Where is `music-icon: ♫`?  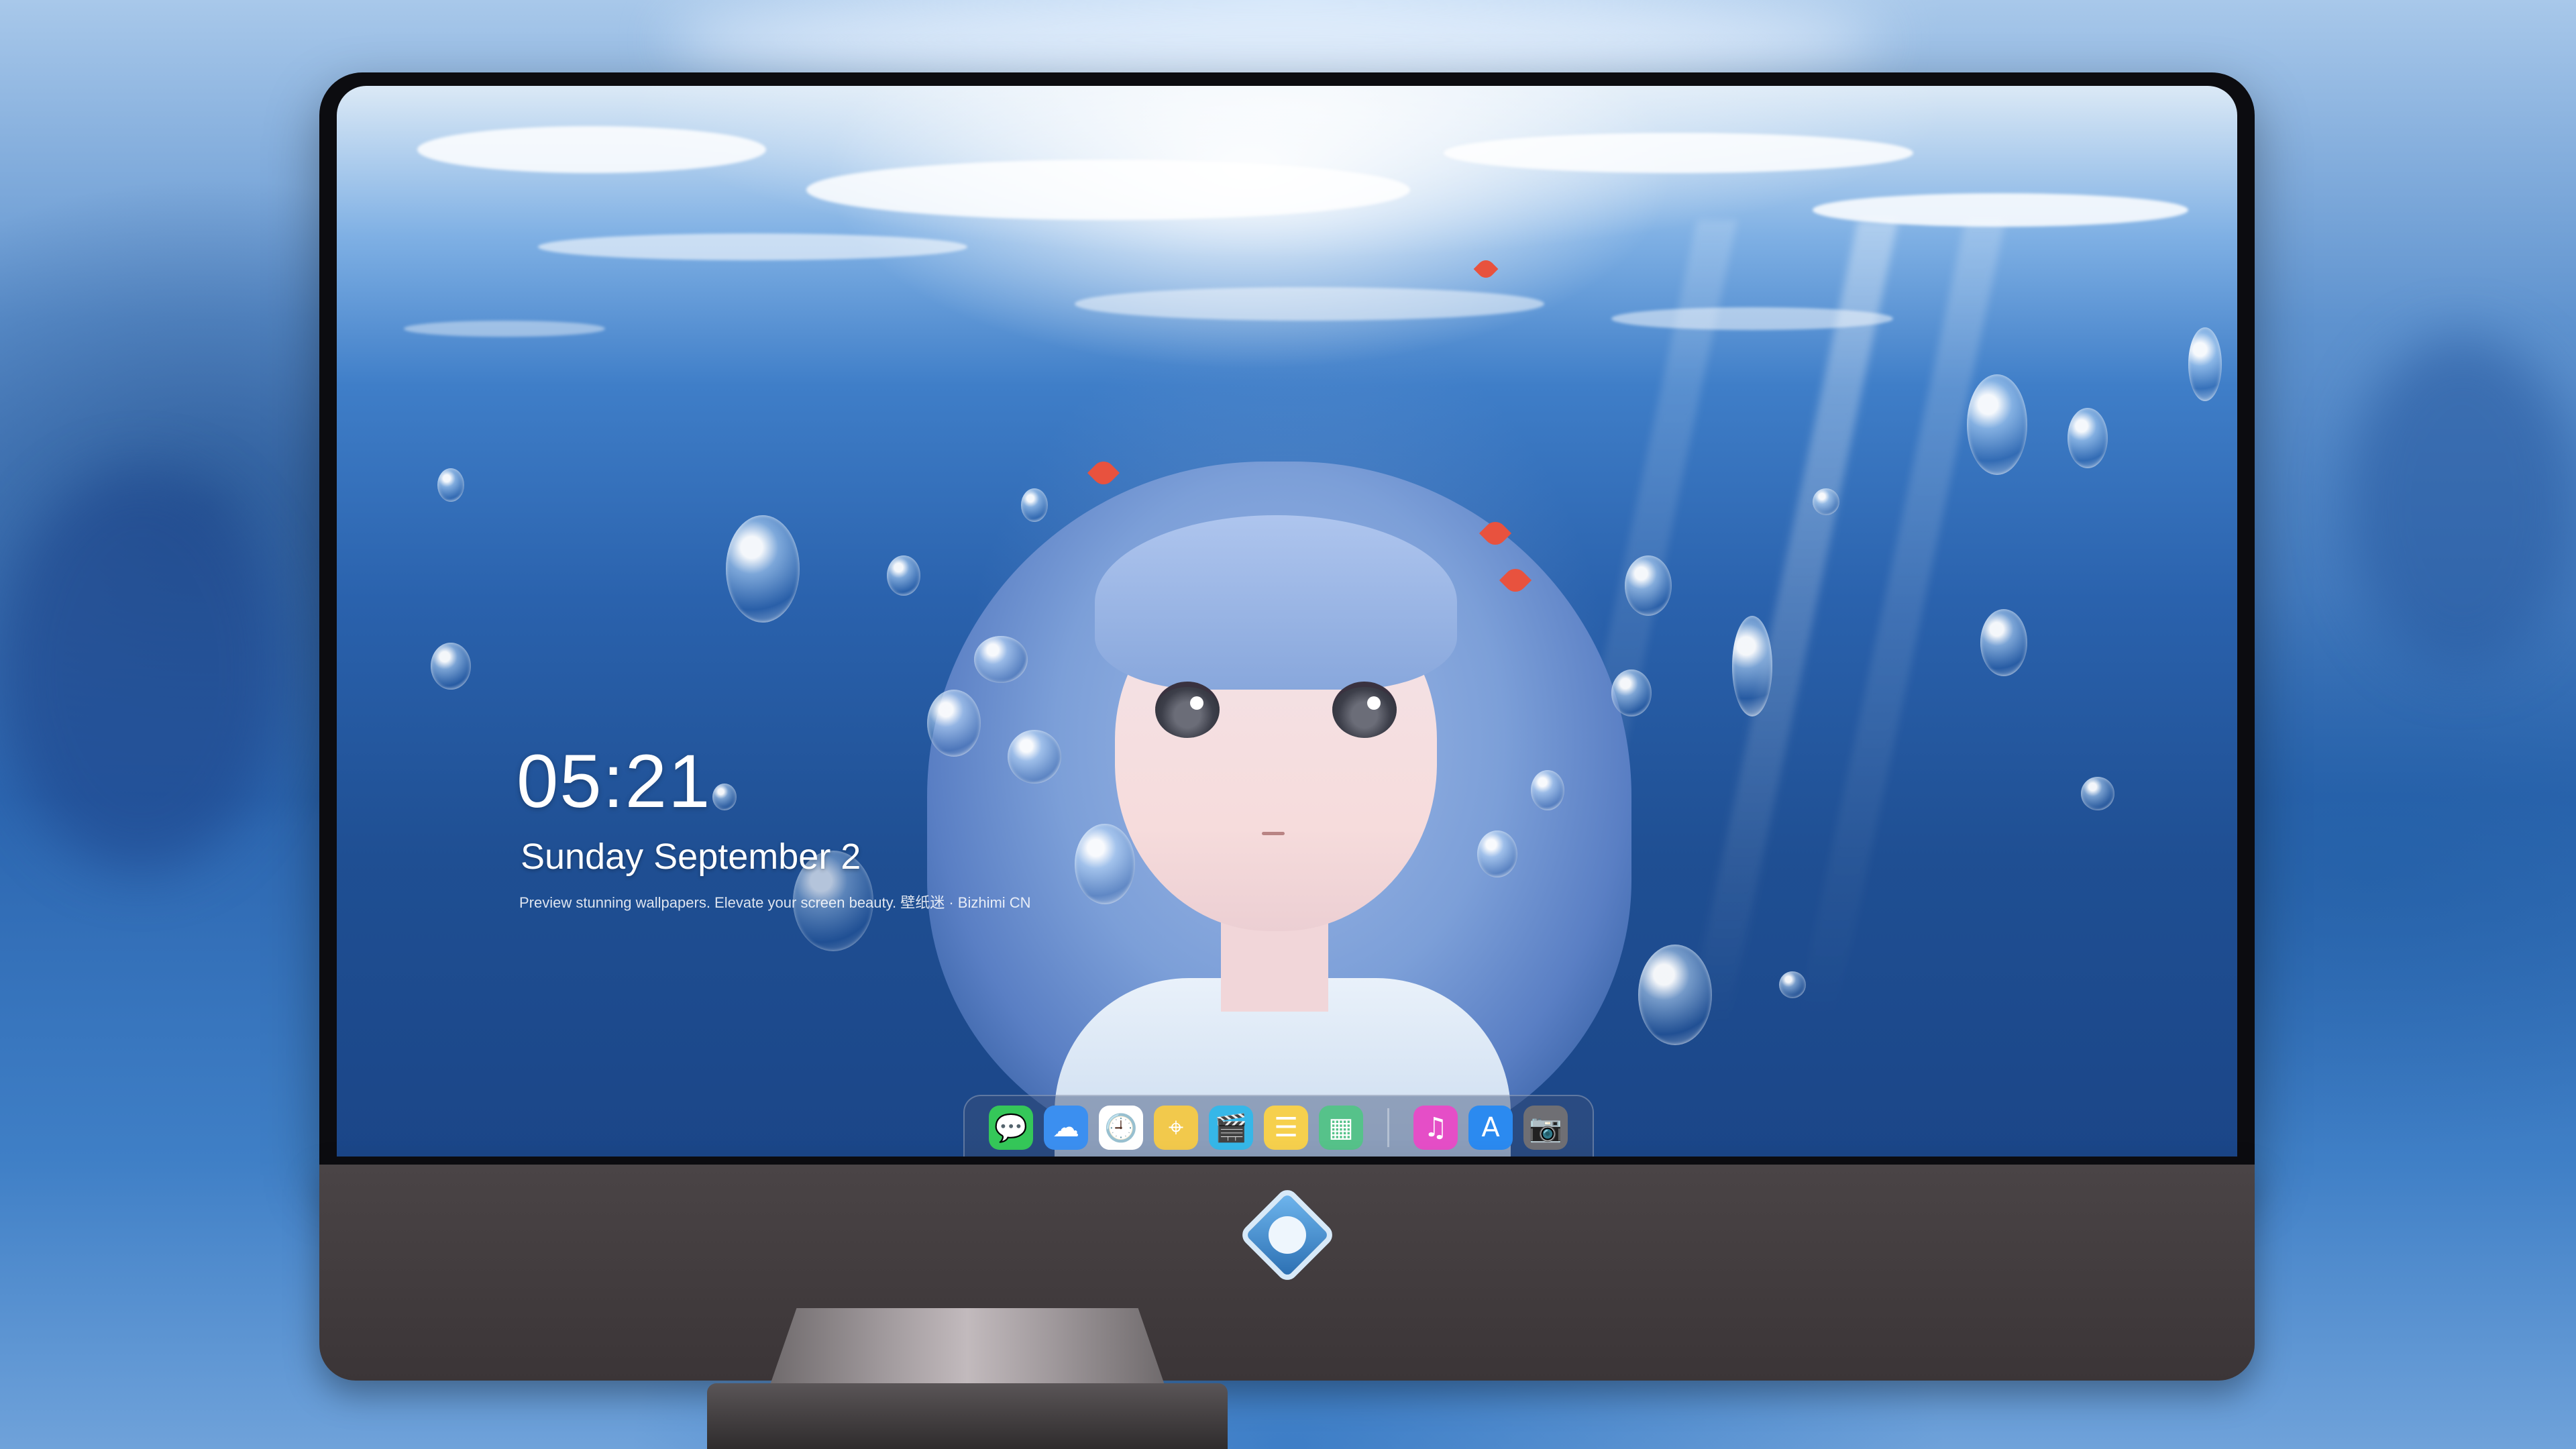
music-icon: ♫ is located at coordinates (1435, 1128).